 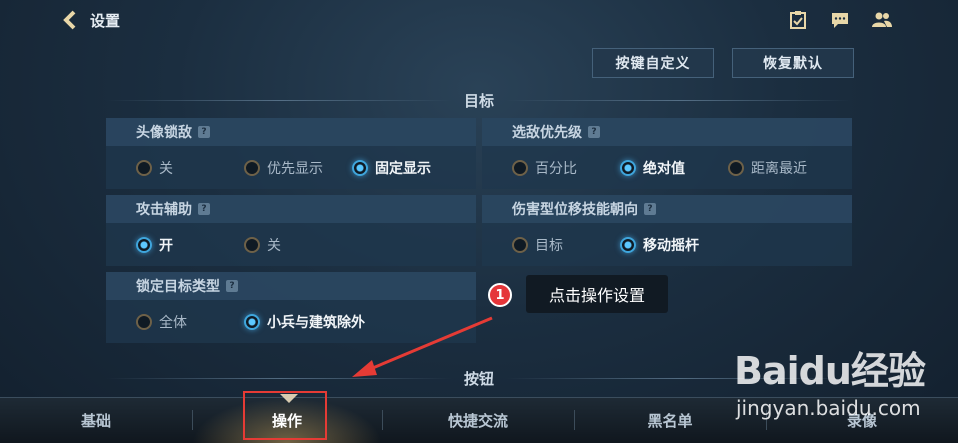 I want to click on card-lock-target-type: 锁定目标类型? 全体 小兵与建筑除外, so click(x=291, y=307).